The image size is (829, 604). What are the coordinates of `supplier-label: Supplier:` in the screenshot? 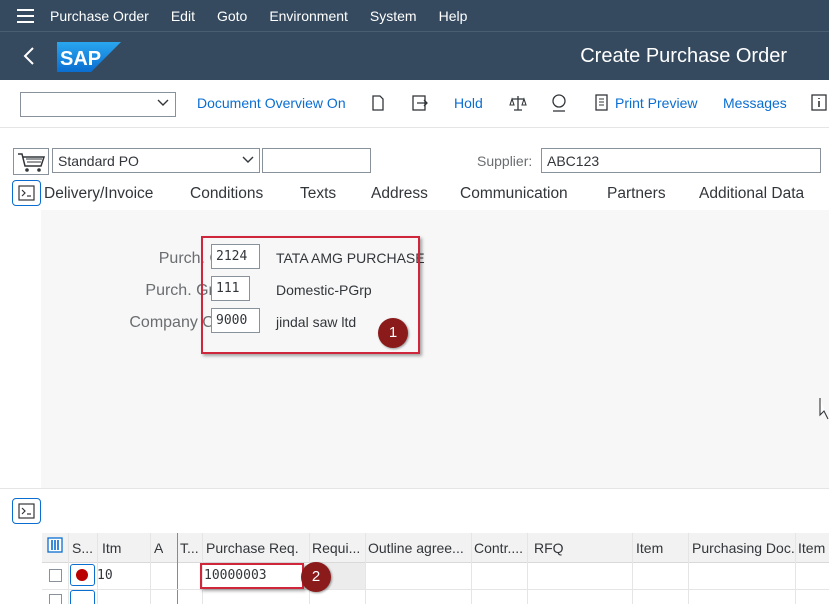 It's located at (505, 161).